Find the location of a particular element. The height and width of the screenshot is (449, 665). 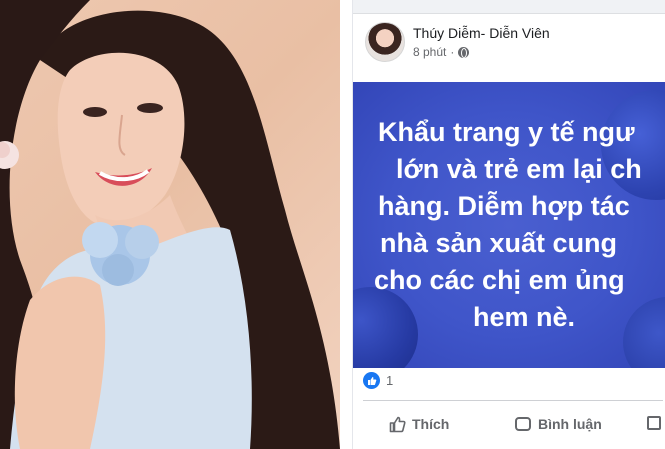

post-text-line: hàng. Diễm hợp tác is located at coordinates (504, 206).